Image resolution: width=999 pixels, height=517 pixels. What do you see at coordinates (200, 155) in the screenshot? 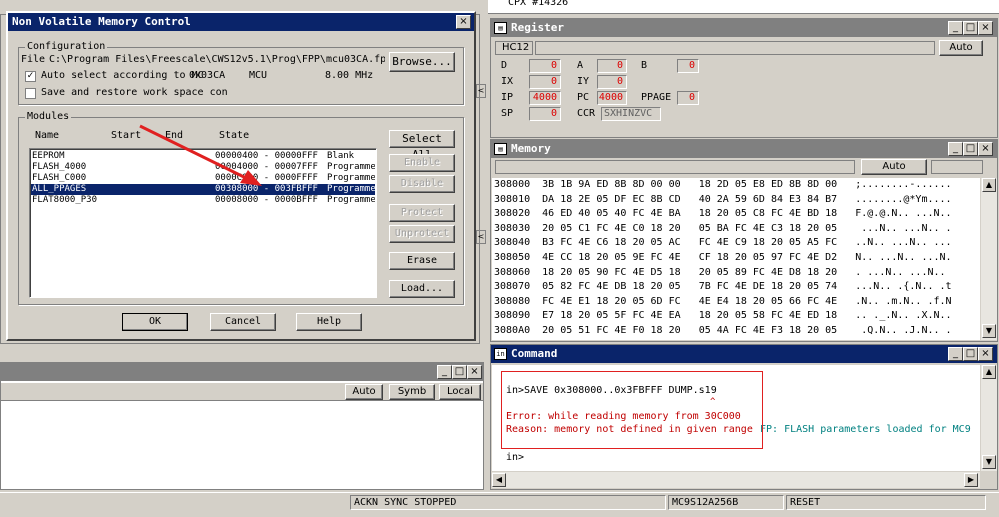
I see `annotation-arrow` at bounding box center [200, 155].